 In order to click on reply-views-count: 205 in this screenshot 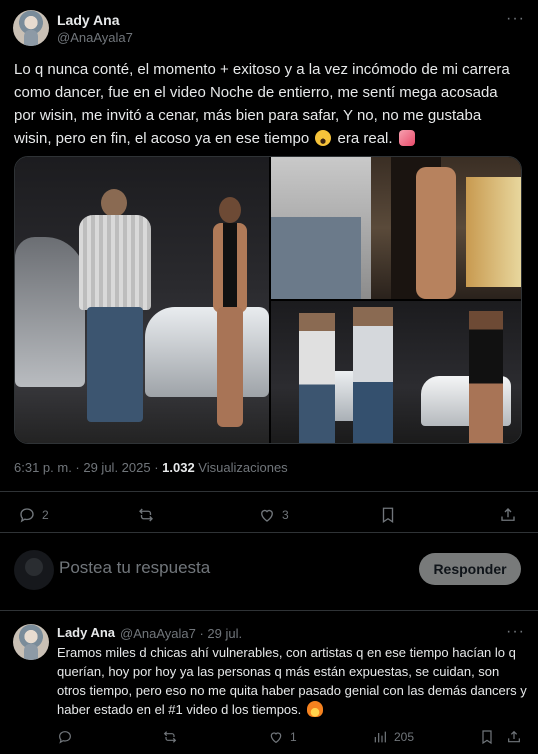, I will do `click(404, 737)`.